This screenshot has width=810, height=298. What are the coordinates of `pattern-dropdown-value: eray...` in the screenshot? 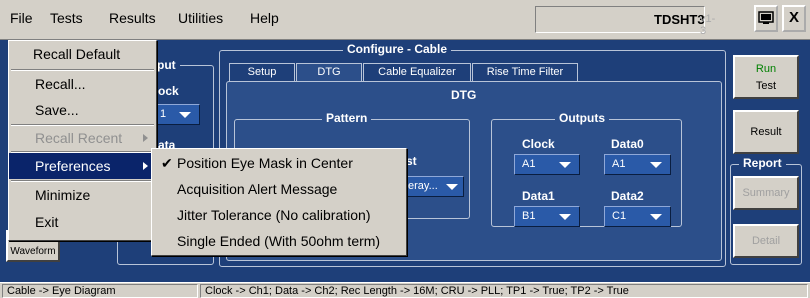 It's located at (423, 186).